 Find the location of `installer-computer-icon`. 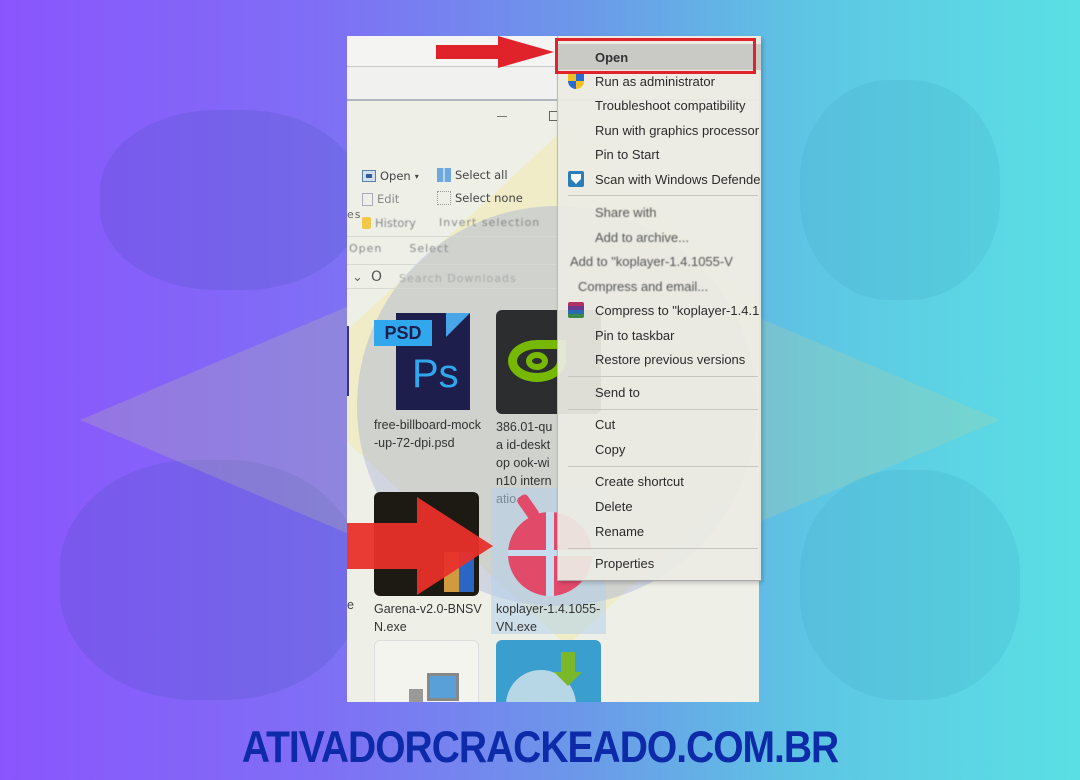

installer-computer-icon is located at coordinates (426, 671).